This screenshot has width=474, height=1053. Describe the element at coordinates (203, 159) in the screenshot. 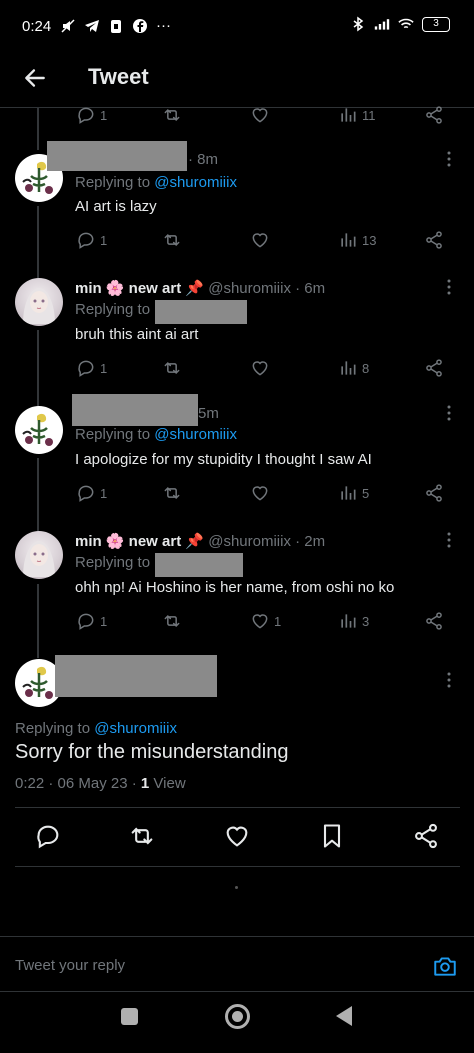

I see `tweet-time: · 8m` at that location.